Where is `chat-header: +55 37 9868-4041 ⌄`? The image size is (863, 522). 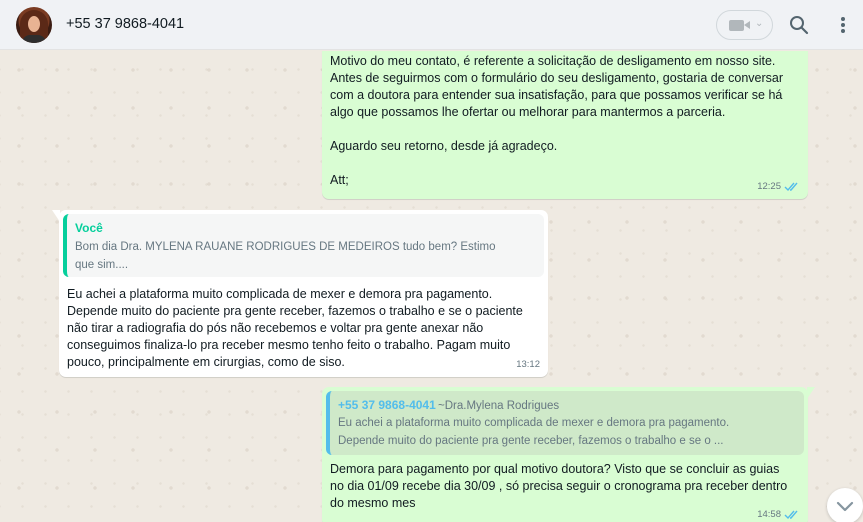 chat-header: +55 37 9868-4041 ⌄ is located at coordinates (431, 25).